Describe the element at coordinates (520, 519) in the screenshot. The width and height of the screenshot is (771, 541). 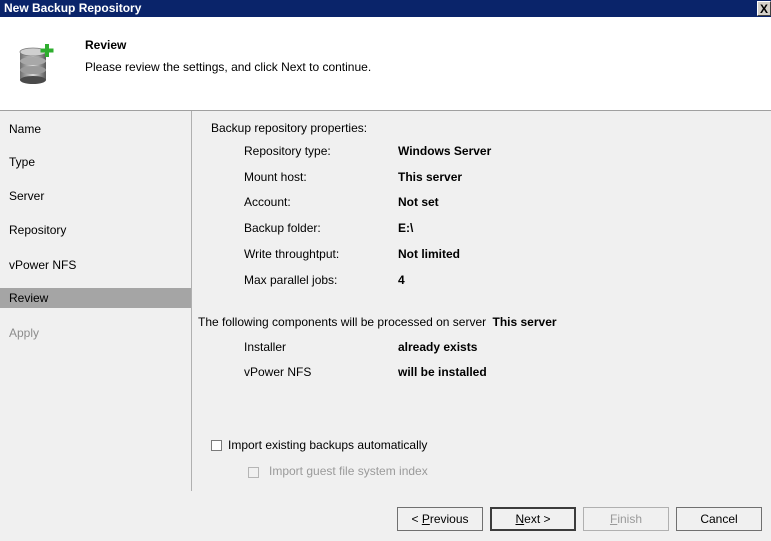
I see `next-accel: N` at that location.